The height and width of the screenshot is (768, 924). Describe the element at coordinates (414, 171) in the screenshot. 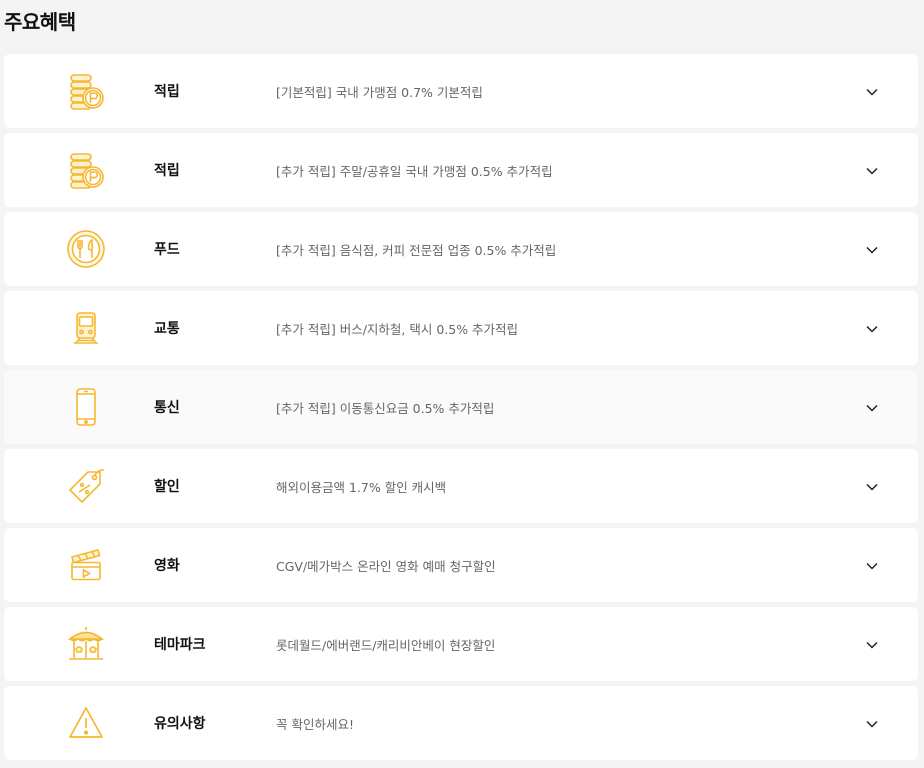

I see `benefit-description: [추가 적립] 주말/공휴일 국내 가맹점 0.5% 추가적립` at that location.